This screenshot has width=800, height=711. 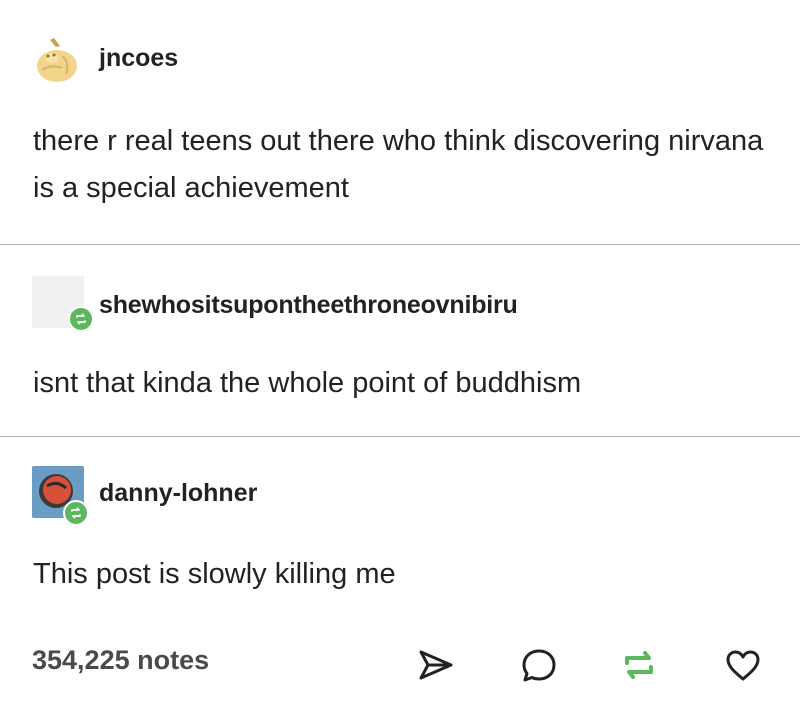 I want to click on divider, so click(x=400, y=244).